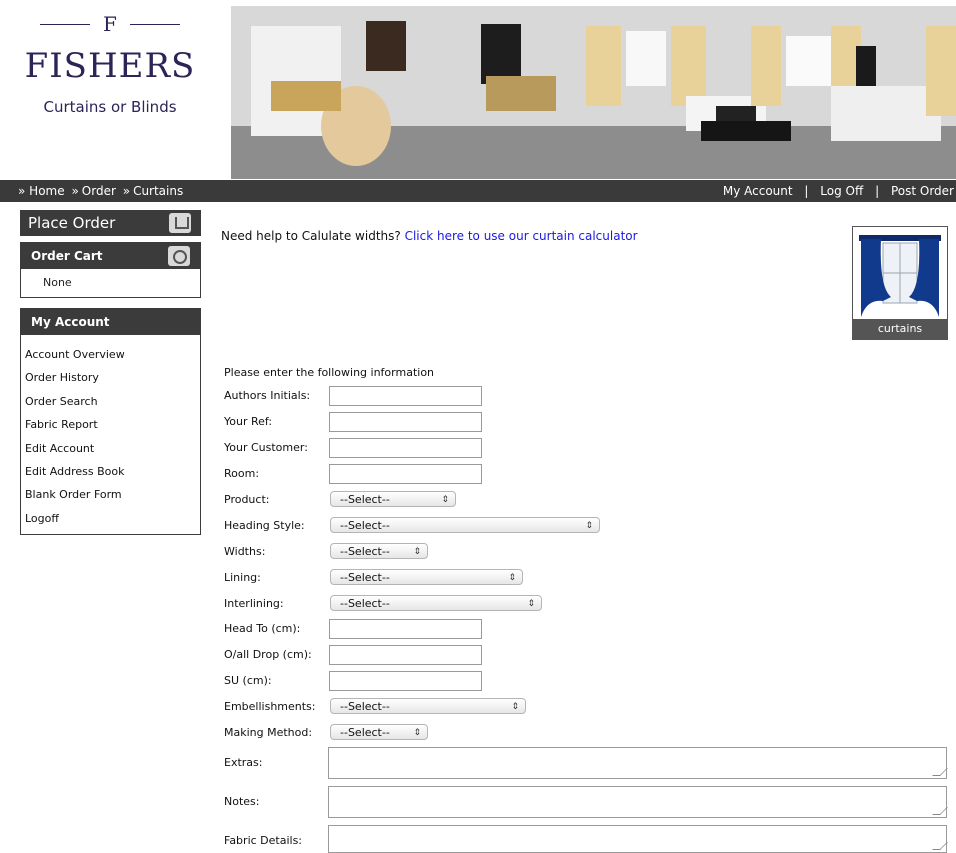 This screenshot has width=956, height=853. Describe the element at coordinates (264, 525) in the screenshot. I see `heading-style-label: Heading Style:` at that location.